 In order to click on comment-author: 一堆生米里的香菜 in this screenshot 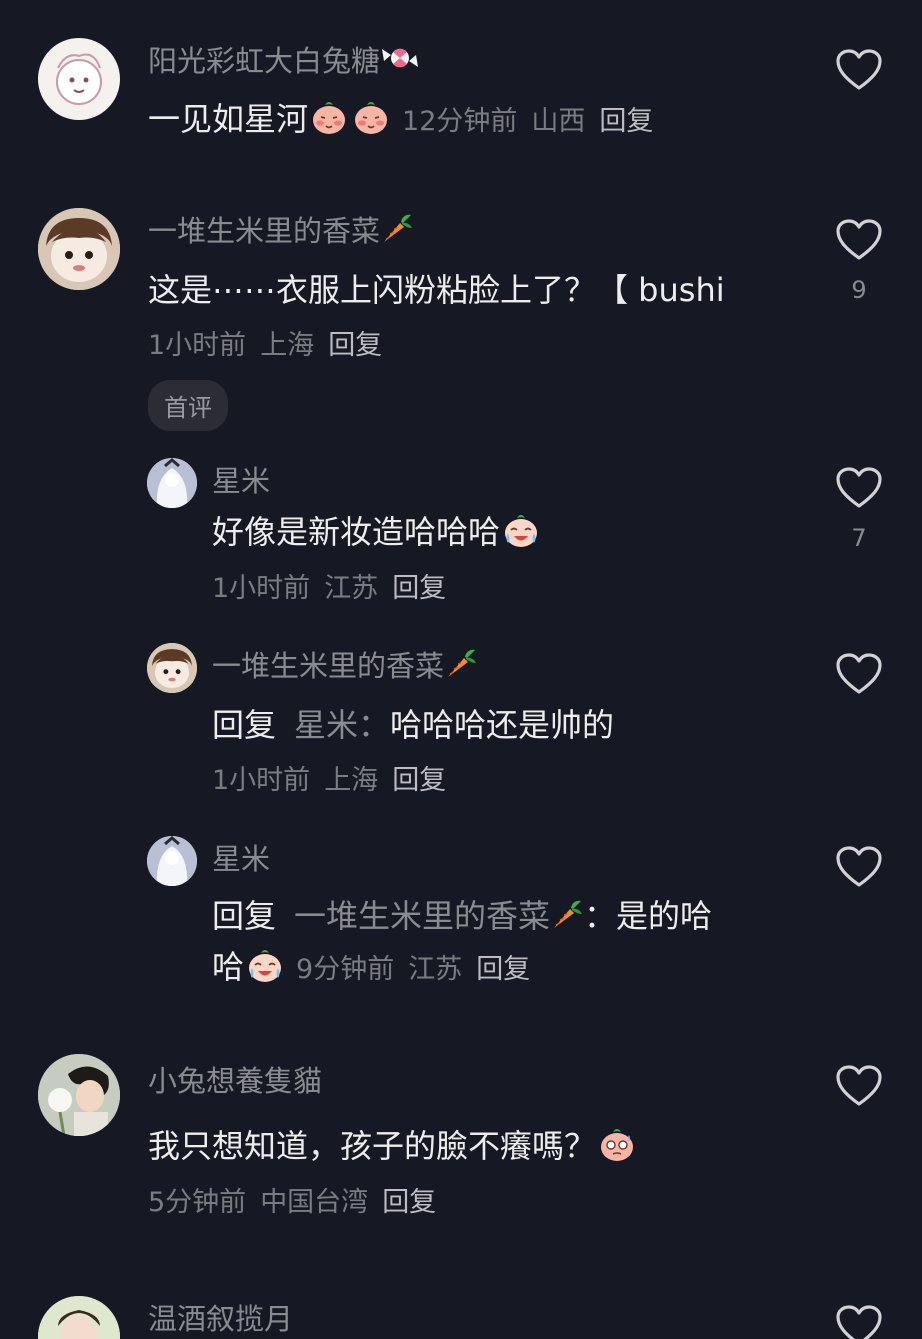, I will do `click(281, 229)`.